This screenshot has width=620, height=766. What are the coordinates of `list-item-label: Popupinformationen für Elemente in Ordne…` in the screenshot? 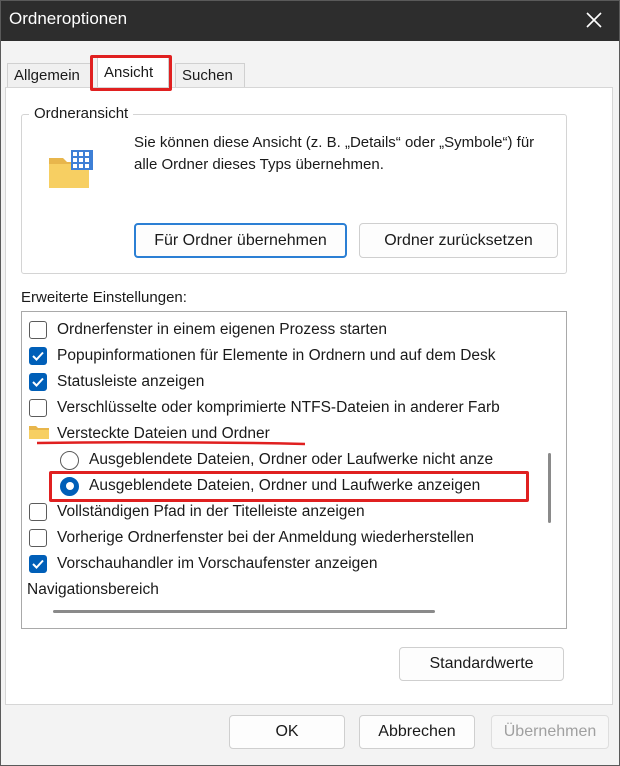 It's located at (276, 355).